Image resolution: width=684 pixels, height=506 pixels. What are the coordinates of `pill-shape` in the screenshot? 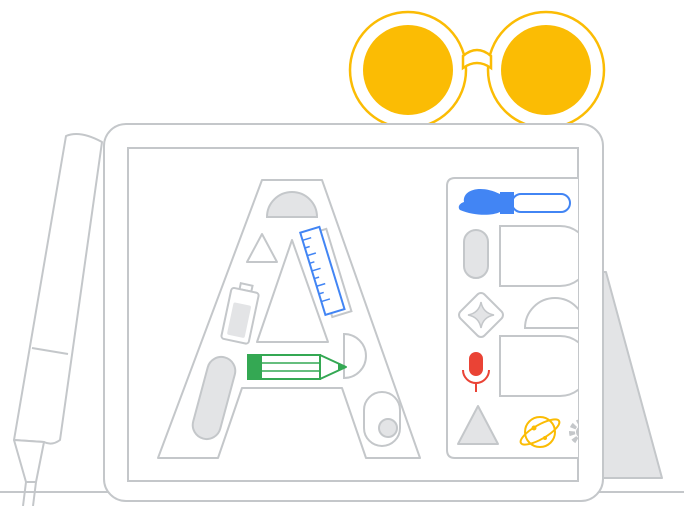 It's located at (476, 254).